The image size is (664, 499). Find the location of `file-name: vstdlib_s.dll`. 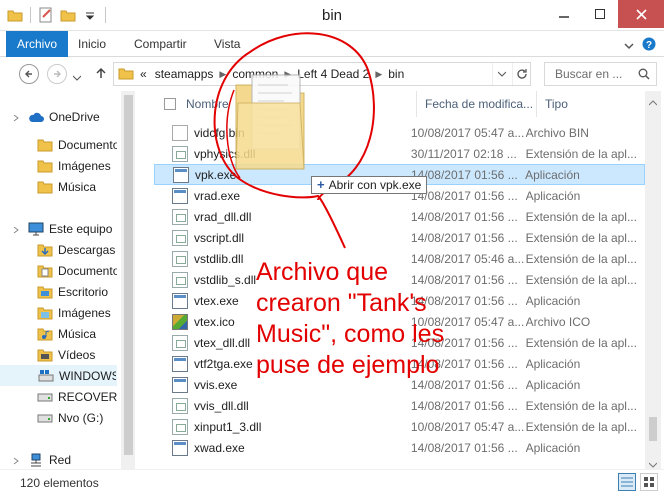

file-name: vstdlib_s.dll is located at coordinates (225, 279).